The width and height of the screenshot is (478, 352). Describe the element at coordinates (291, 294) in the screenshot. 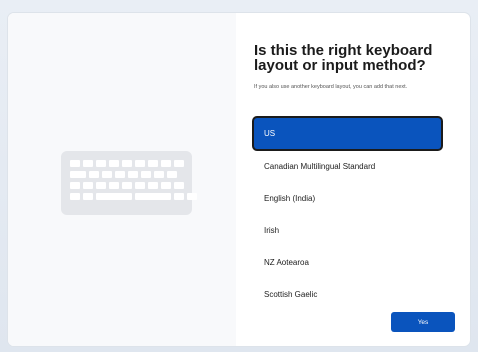

I see `layout-item-label: Scottish Gaelic` at that location.